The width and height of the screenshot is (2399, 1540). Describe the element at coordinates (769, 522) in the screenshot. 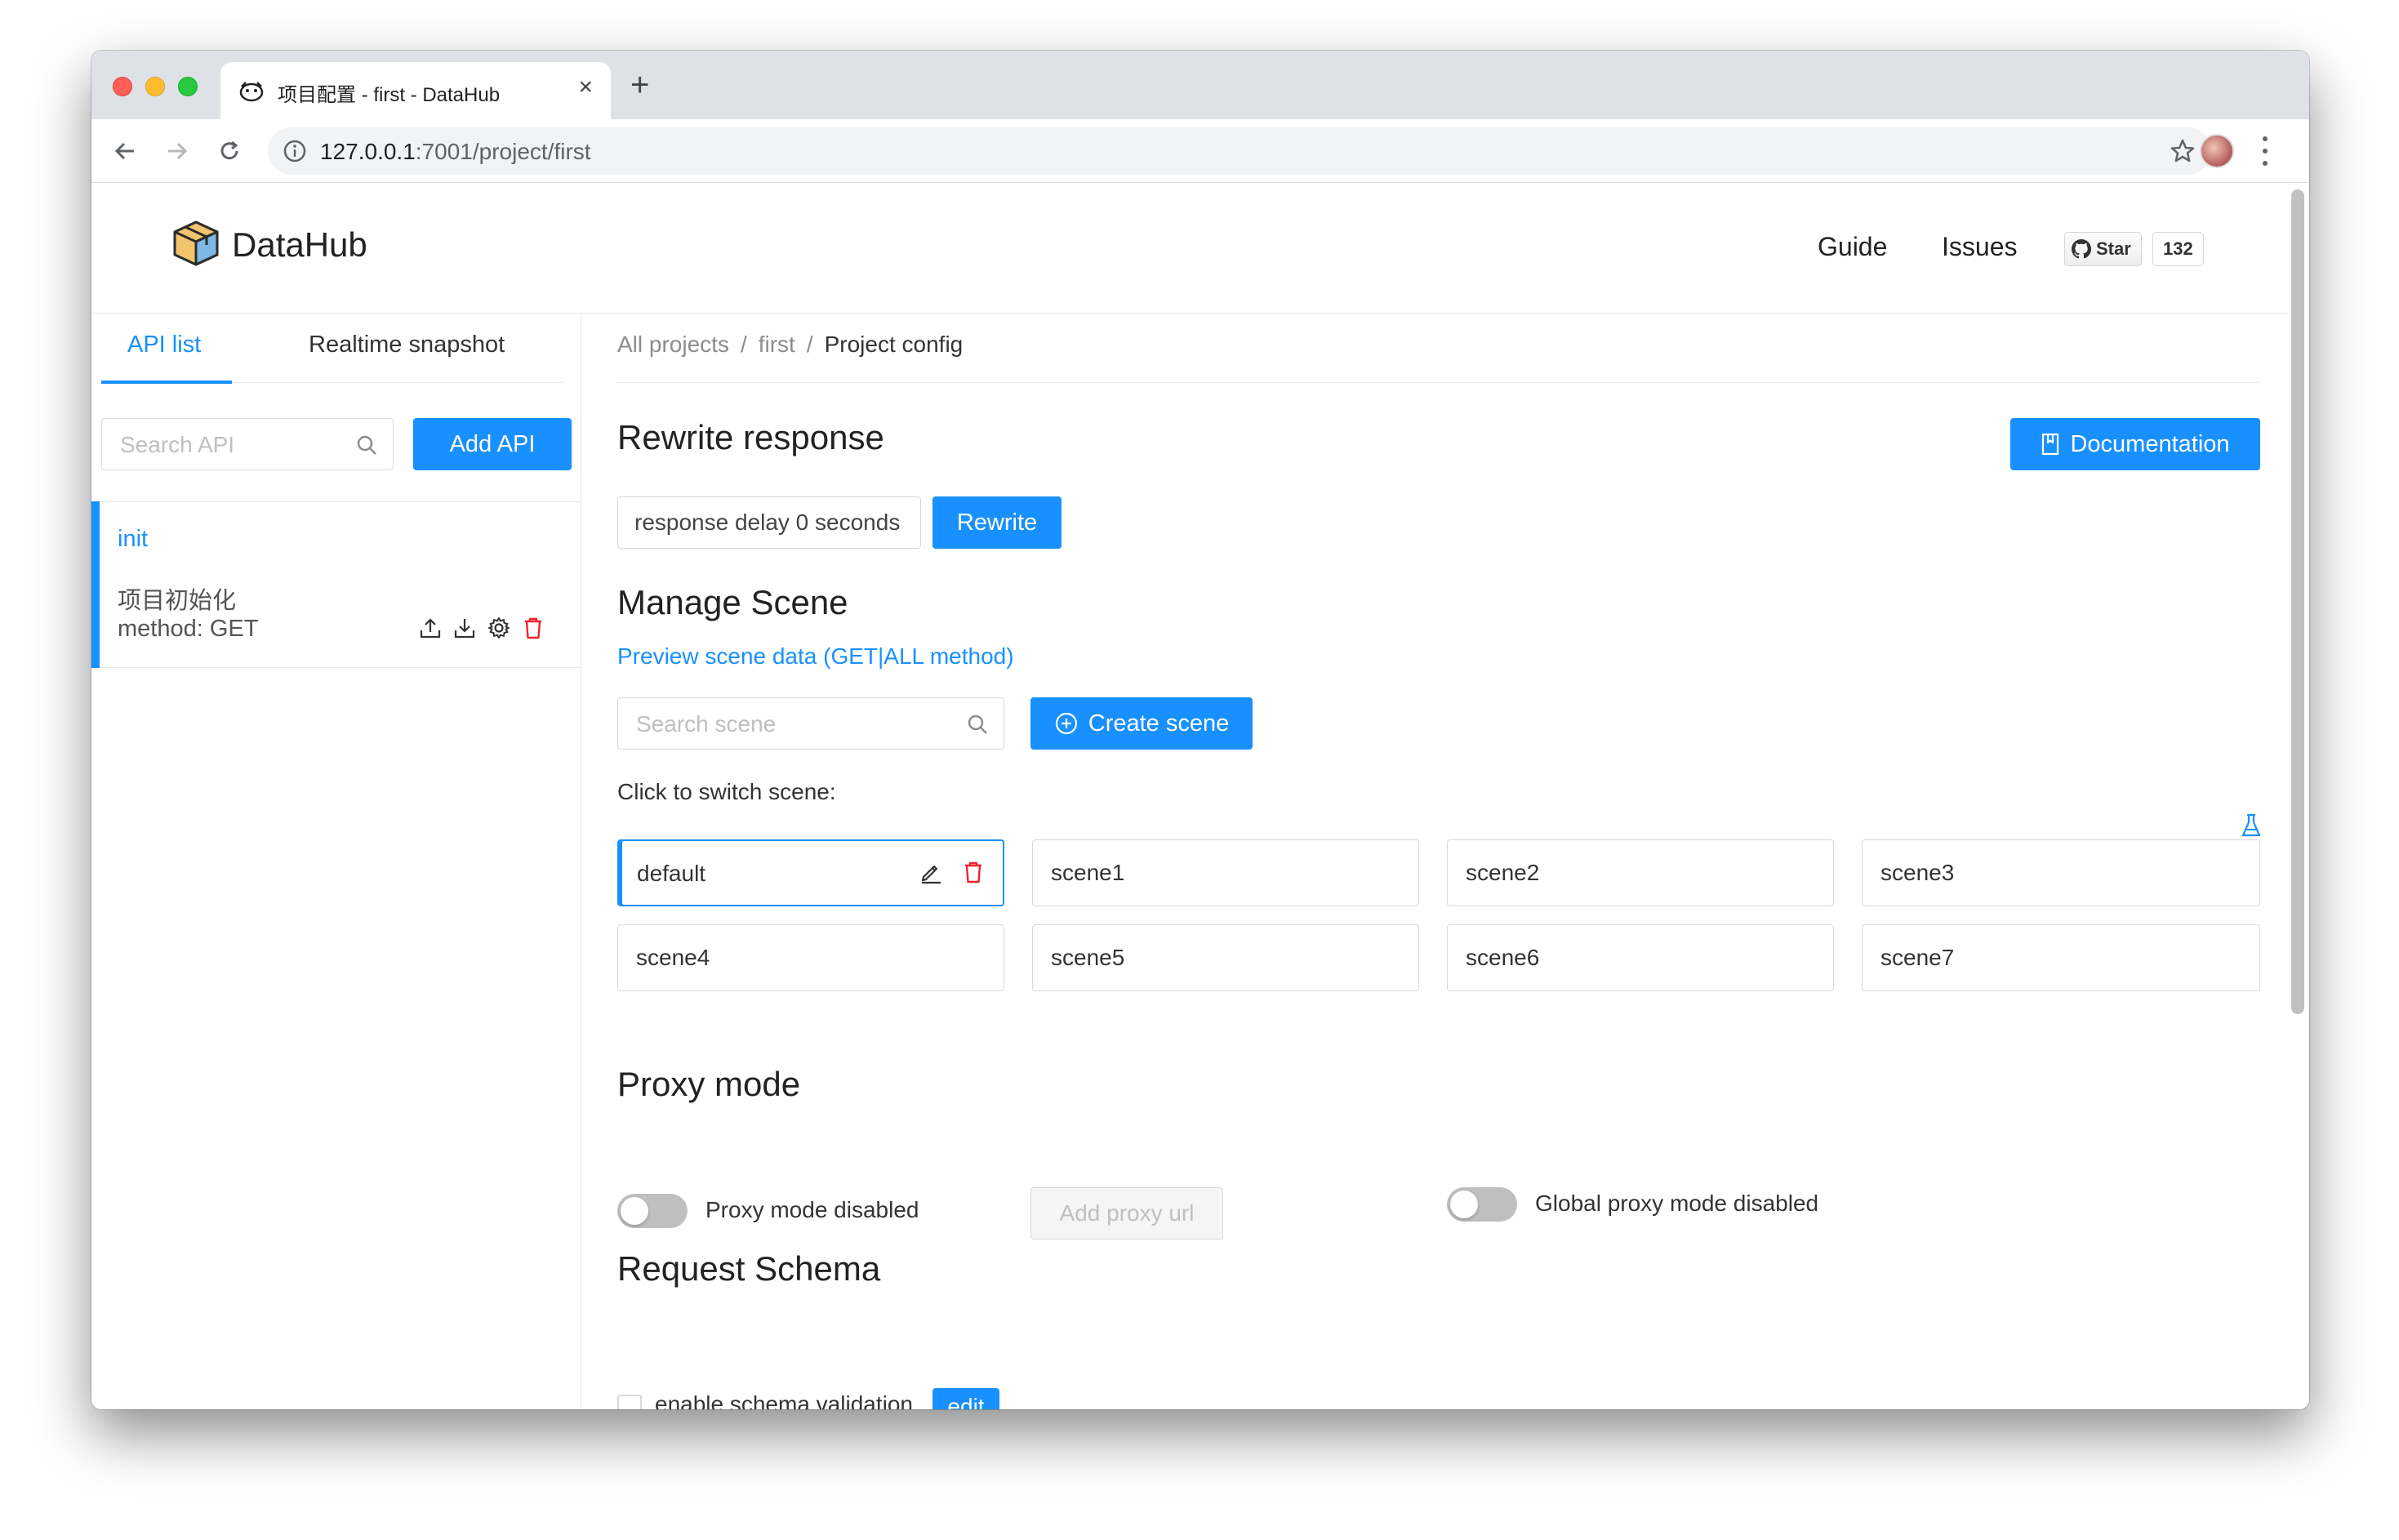

I see `response-delay-input: response delay 0 seconds` at that location.